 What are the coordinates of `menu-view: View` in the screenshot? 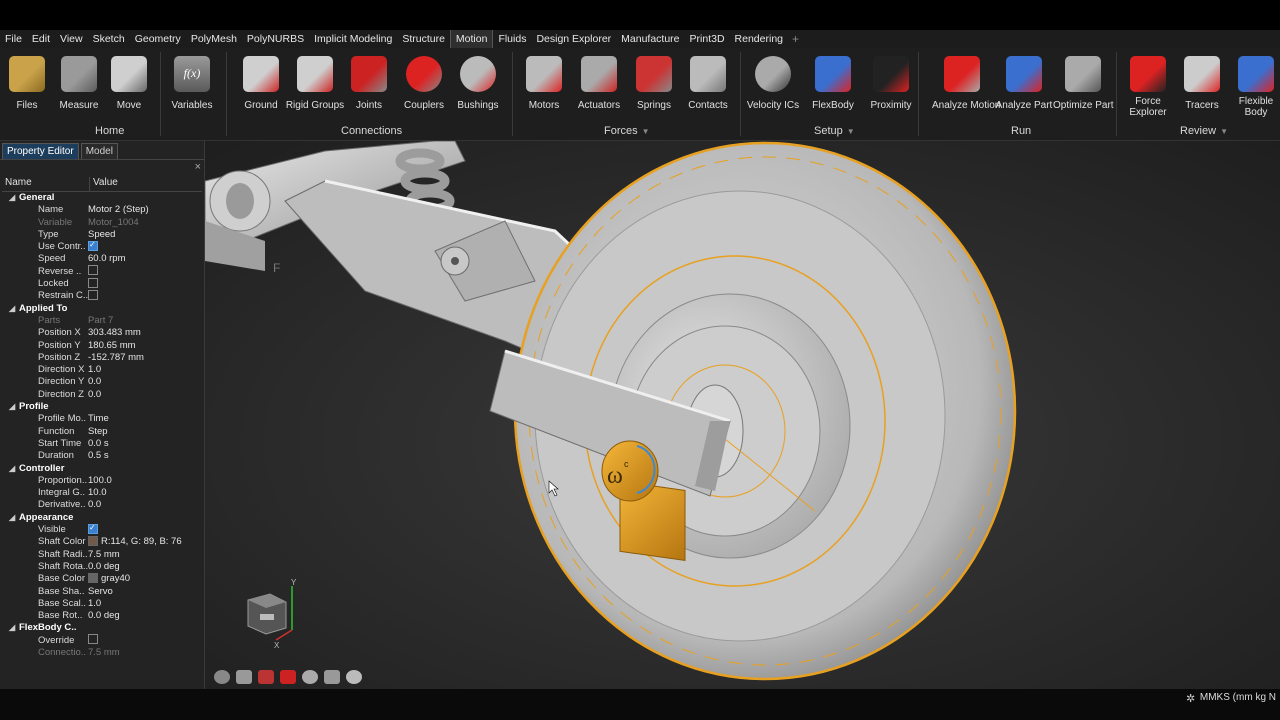 It's located at (71, 39).